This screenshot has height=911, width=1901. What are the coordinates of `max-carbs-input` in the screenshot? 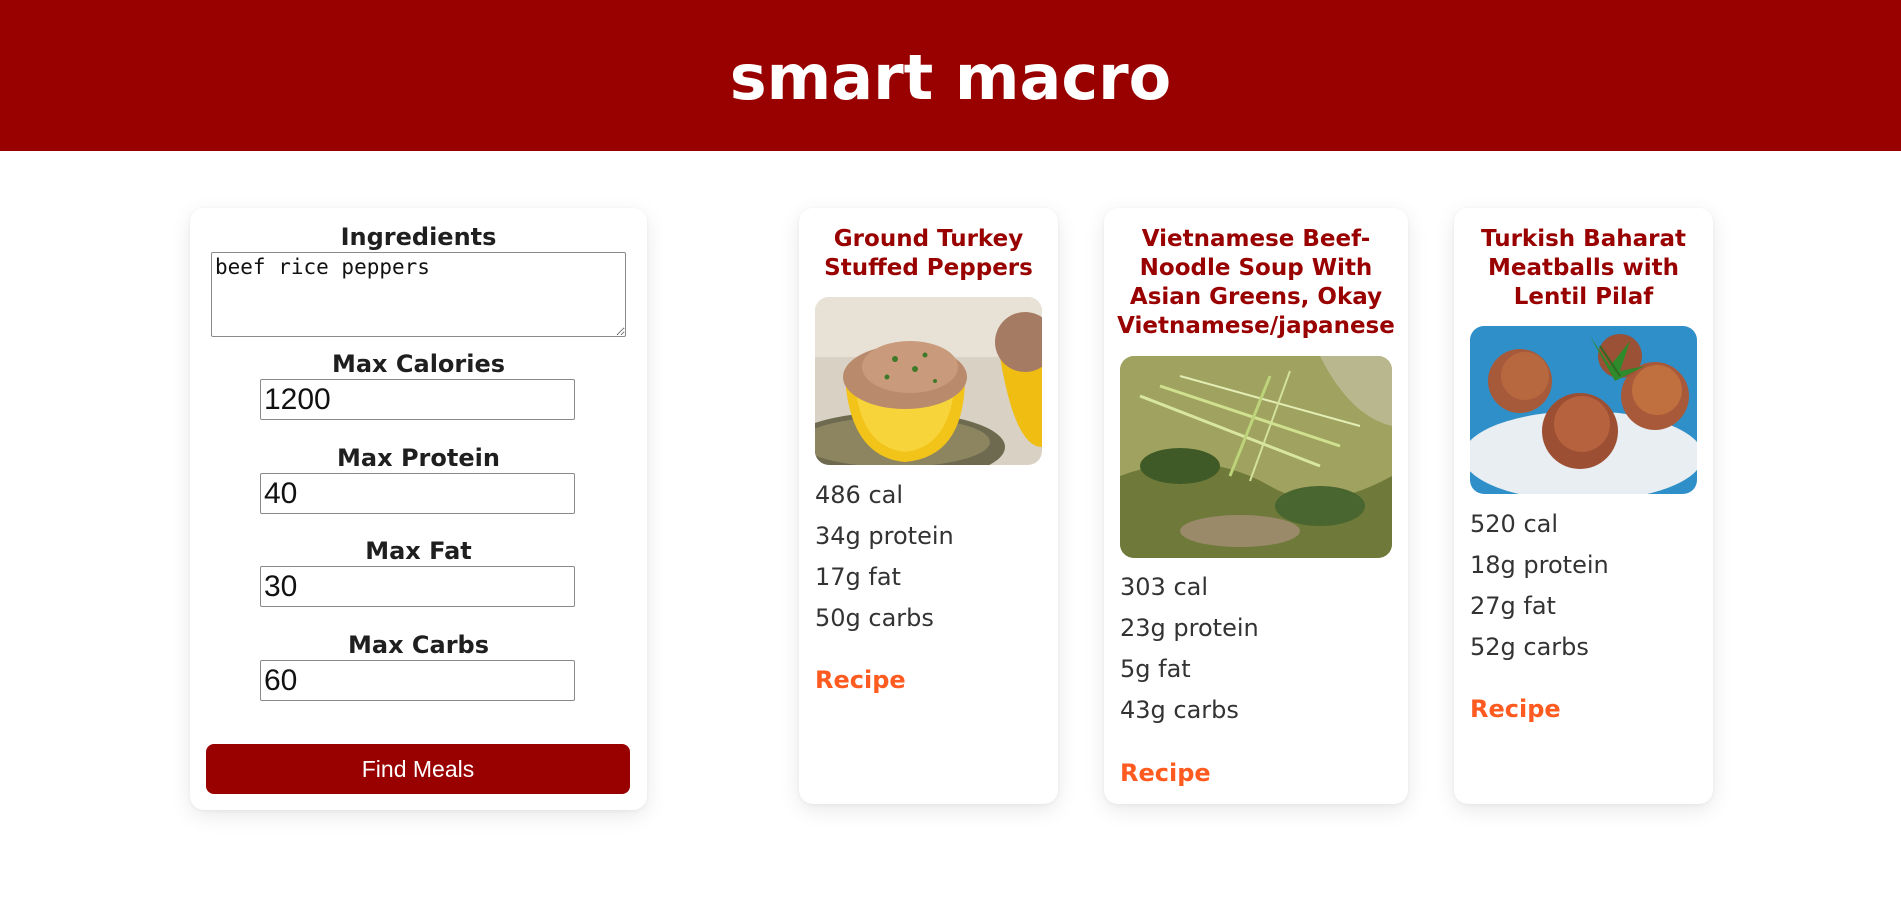 It's located at (417, 680).